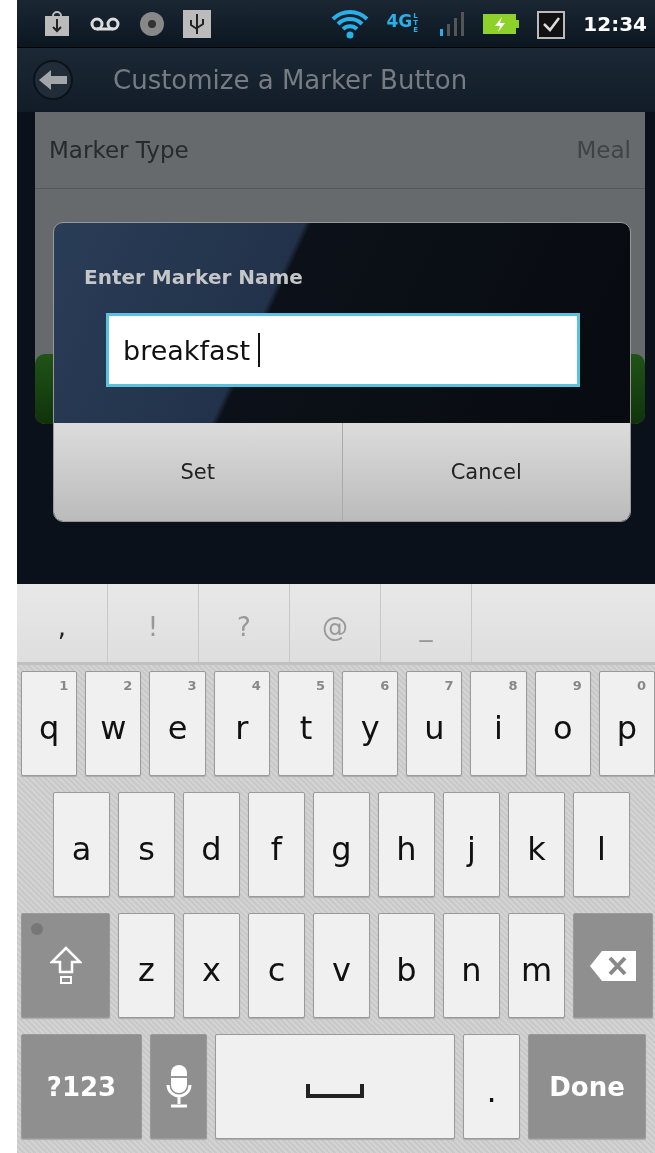 Image resolution: width=655 pixels, height=1153 pixels. Describe the element at coordinates (452, 23) in the screenshot. I see `signal-icon` at that location.